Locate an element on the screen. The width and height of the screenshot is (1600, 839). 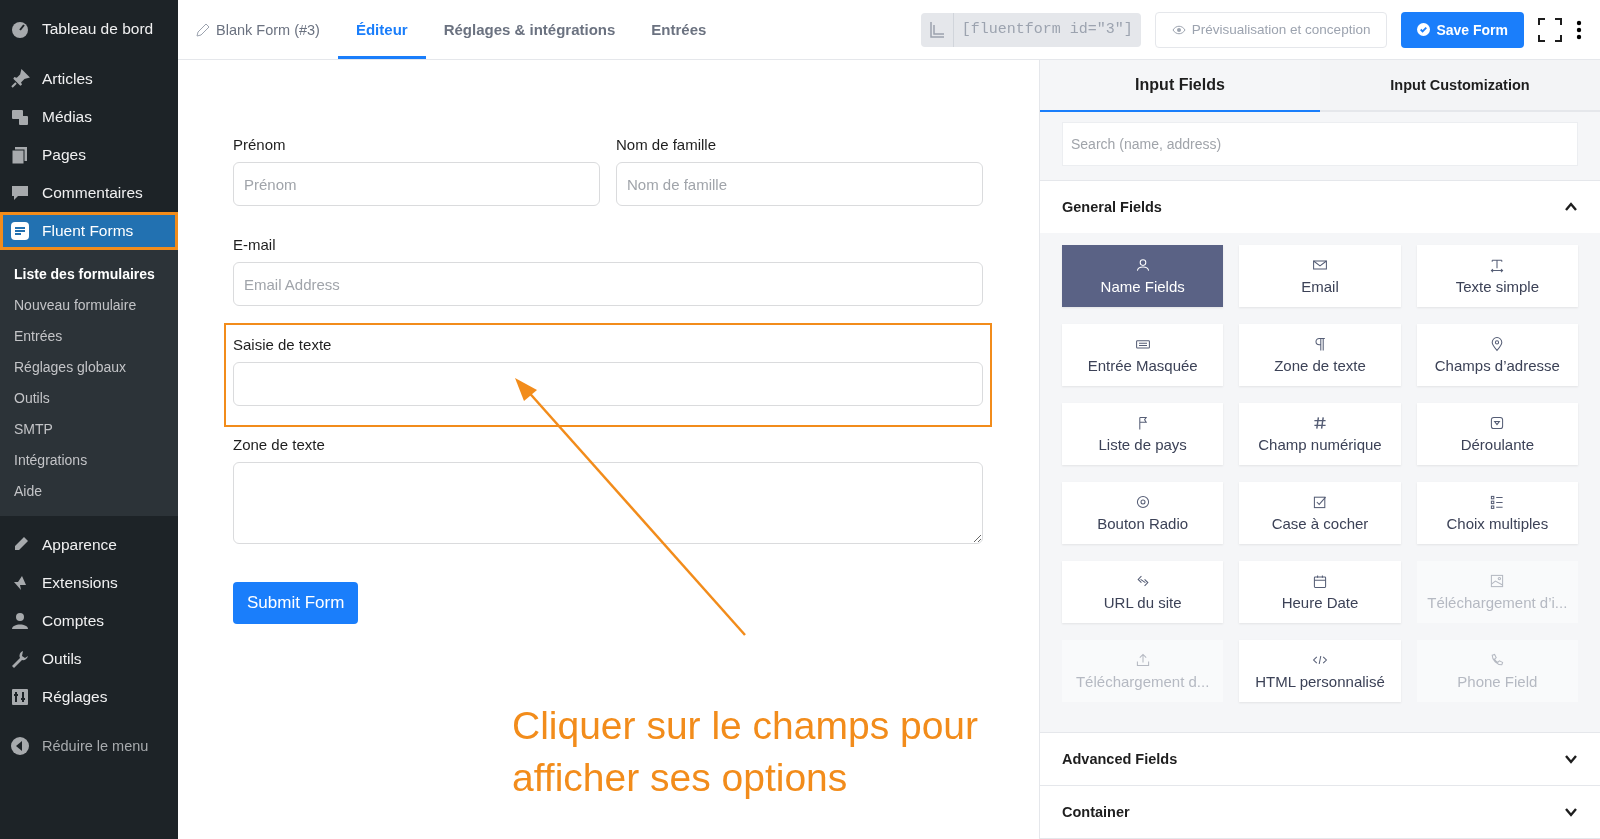
search-field: Search (name, address) is located at coordinates (1320, 144).